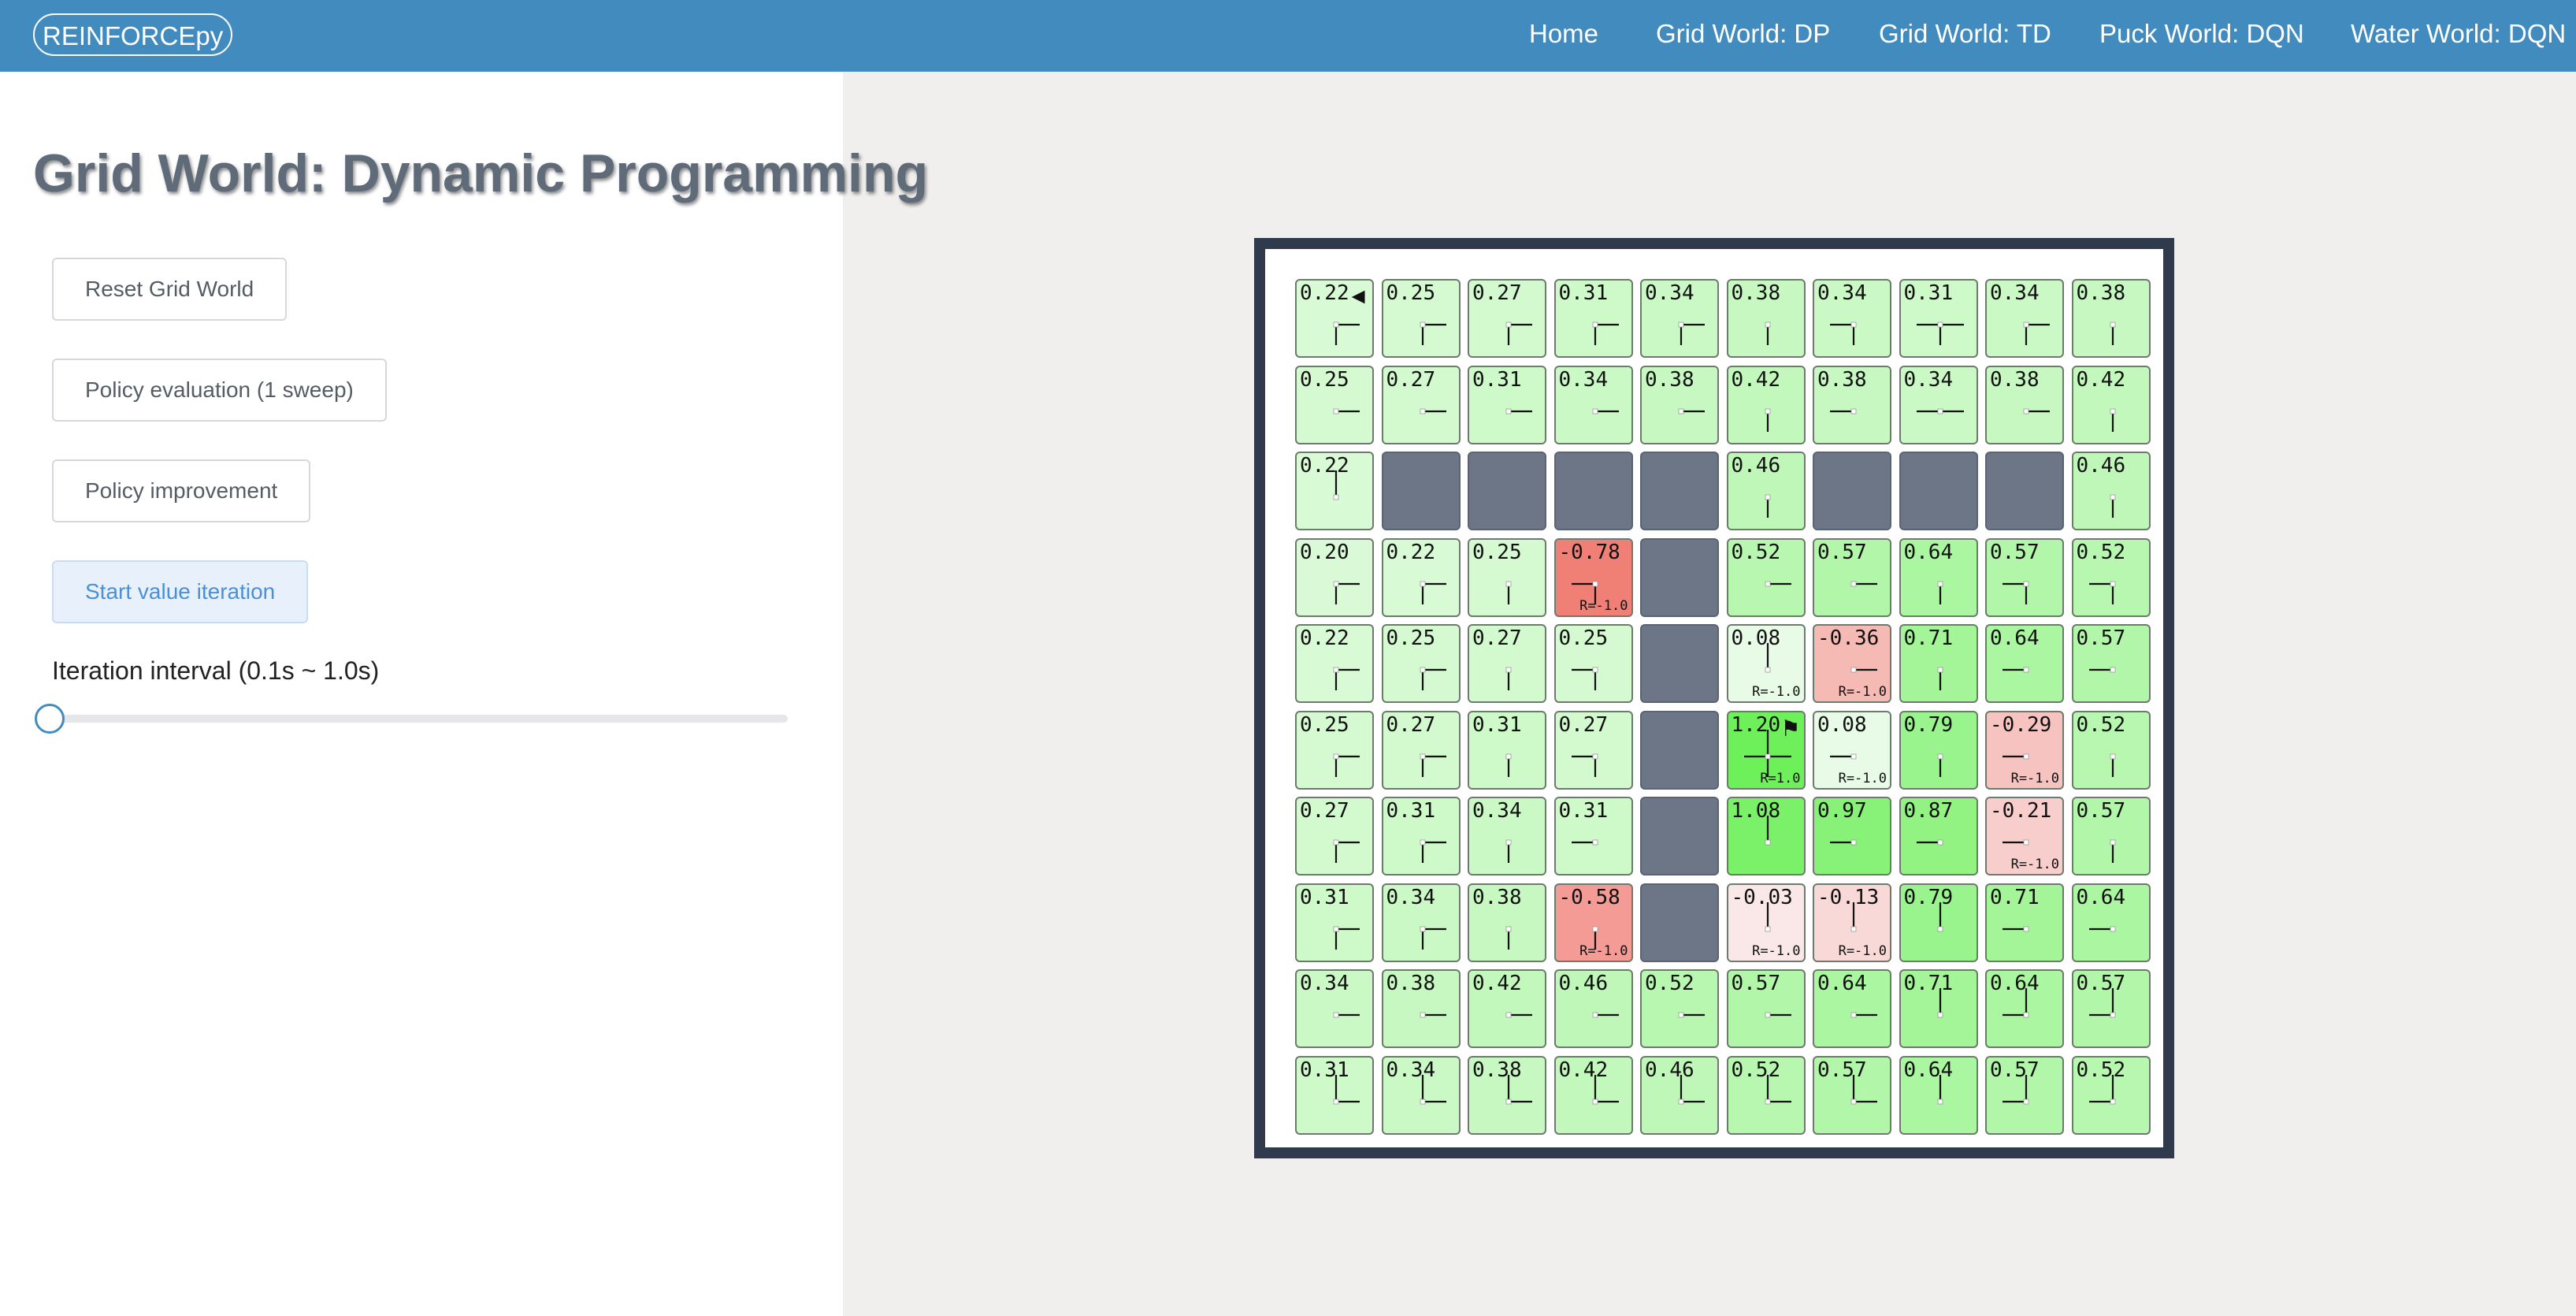 The width and height of the screenshot is (2576, 1316). What do you see at coordinates (1766, 750) in the screenshot?
I see `grid-cell: 1.20 R=1.0 ⚑` at bounding box center [1766, 750].